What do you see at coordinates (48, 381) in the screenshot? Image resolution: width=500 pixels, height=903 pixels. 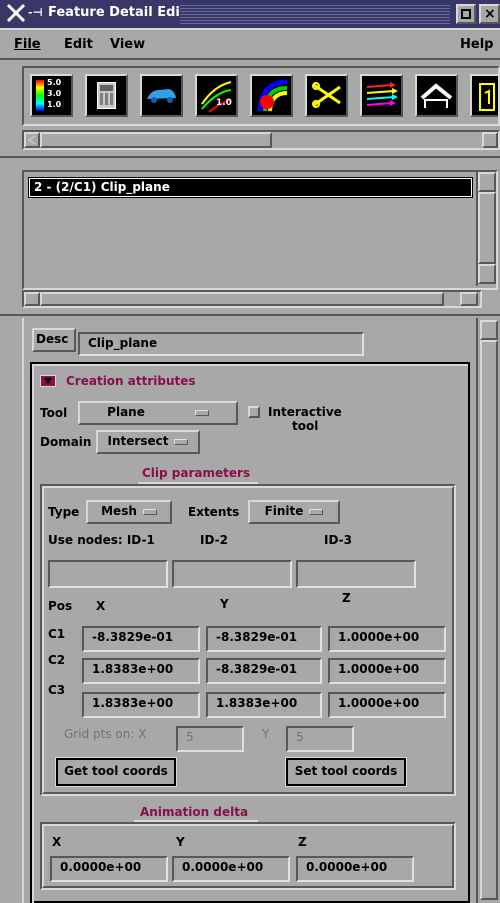 I see `collapse-toggle-icon` at bounding box center [48, 381].